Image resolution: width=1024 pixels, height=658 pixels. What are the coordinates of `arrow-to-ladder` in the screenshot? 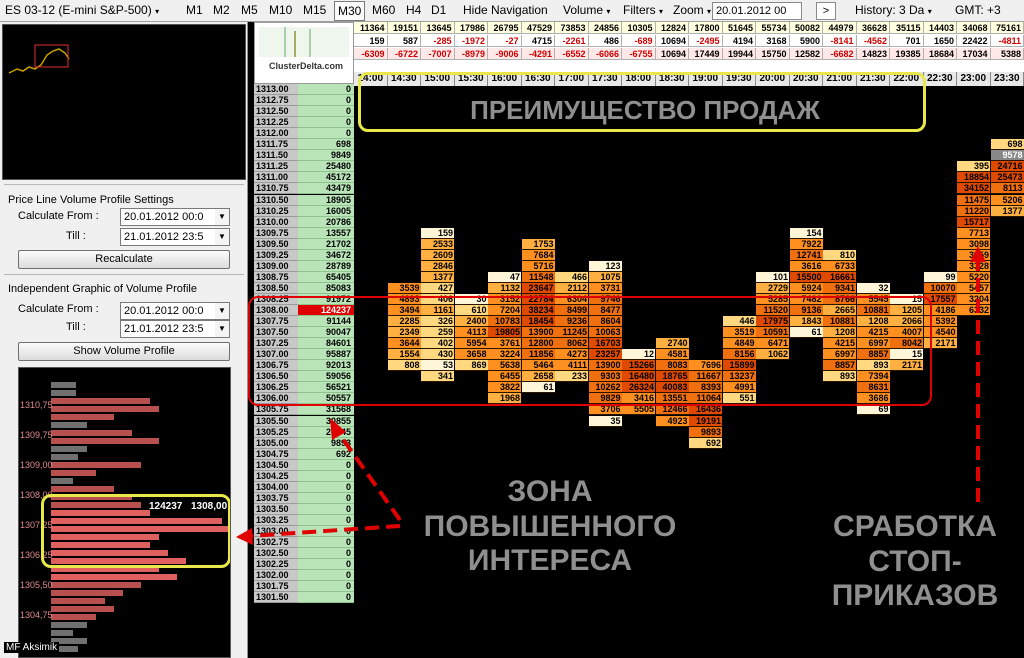 It's located at (369, 476).